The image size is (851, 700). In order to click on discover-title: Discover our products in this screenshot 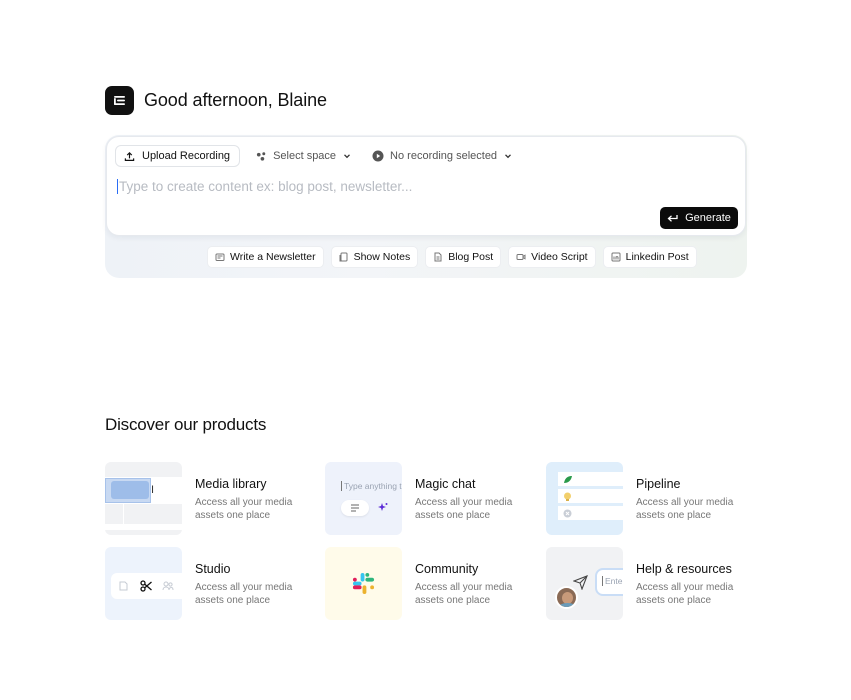, I will do `click(186, 424)`.